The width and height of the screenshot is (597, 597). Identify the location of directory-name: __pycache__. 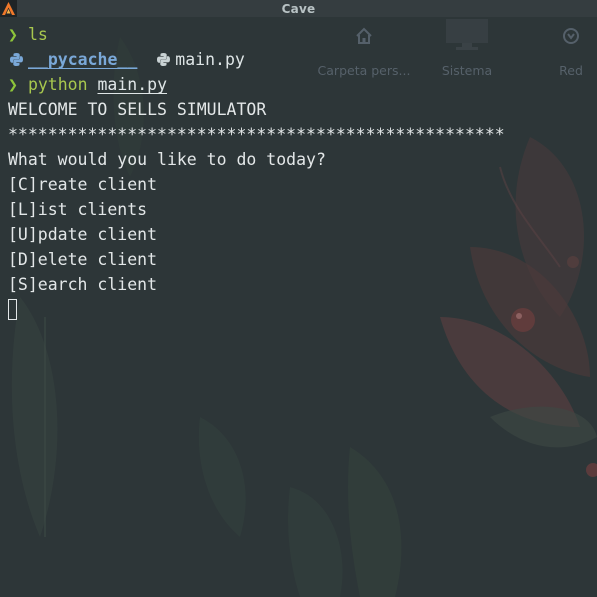
(83, 59).